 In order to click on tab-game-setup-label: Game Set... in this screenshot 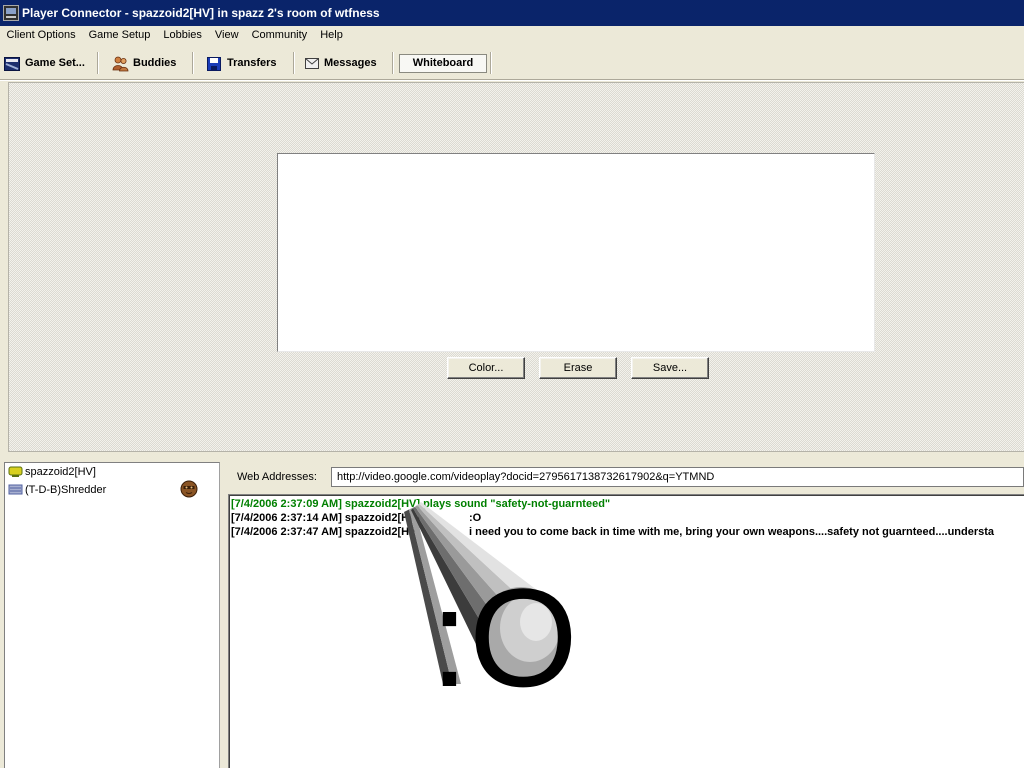, I will do `click(55, 63)`.